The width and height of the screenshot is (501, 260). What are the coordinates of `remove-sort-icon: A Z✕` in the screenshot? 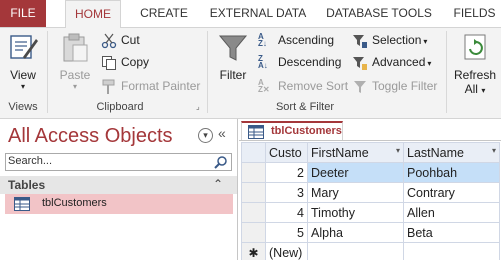 It's located at (264, 85).